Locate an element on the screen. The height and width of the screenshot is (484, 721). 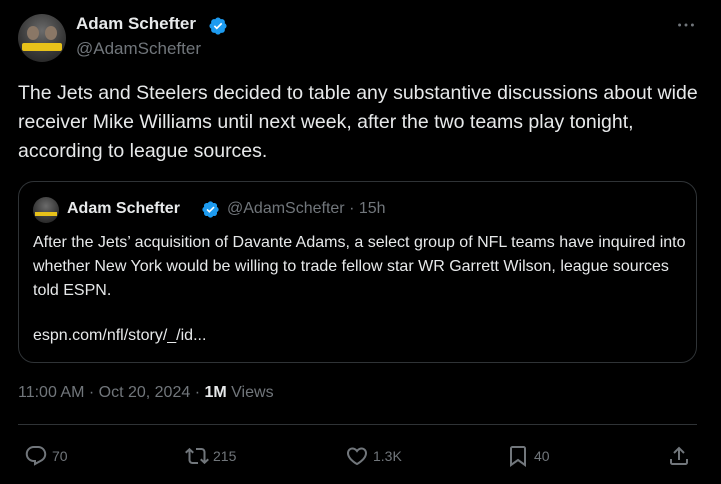
like-button: 1.3K is located at coordinates (373, 456).